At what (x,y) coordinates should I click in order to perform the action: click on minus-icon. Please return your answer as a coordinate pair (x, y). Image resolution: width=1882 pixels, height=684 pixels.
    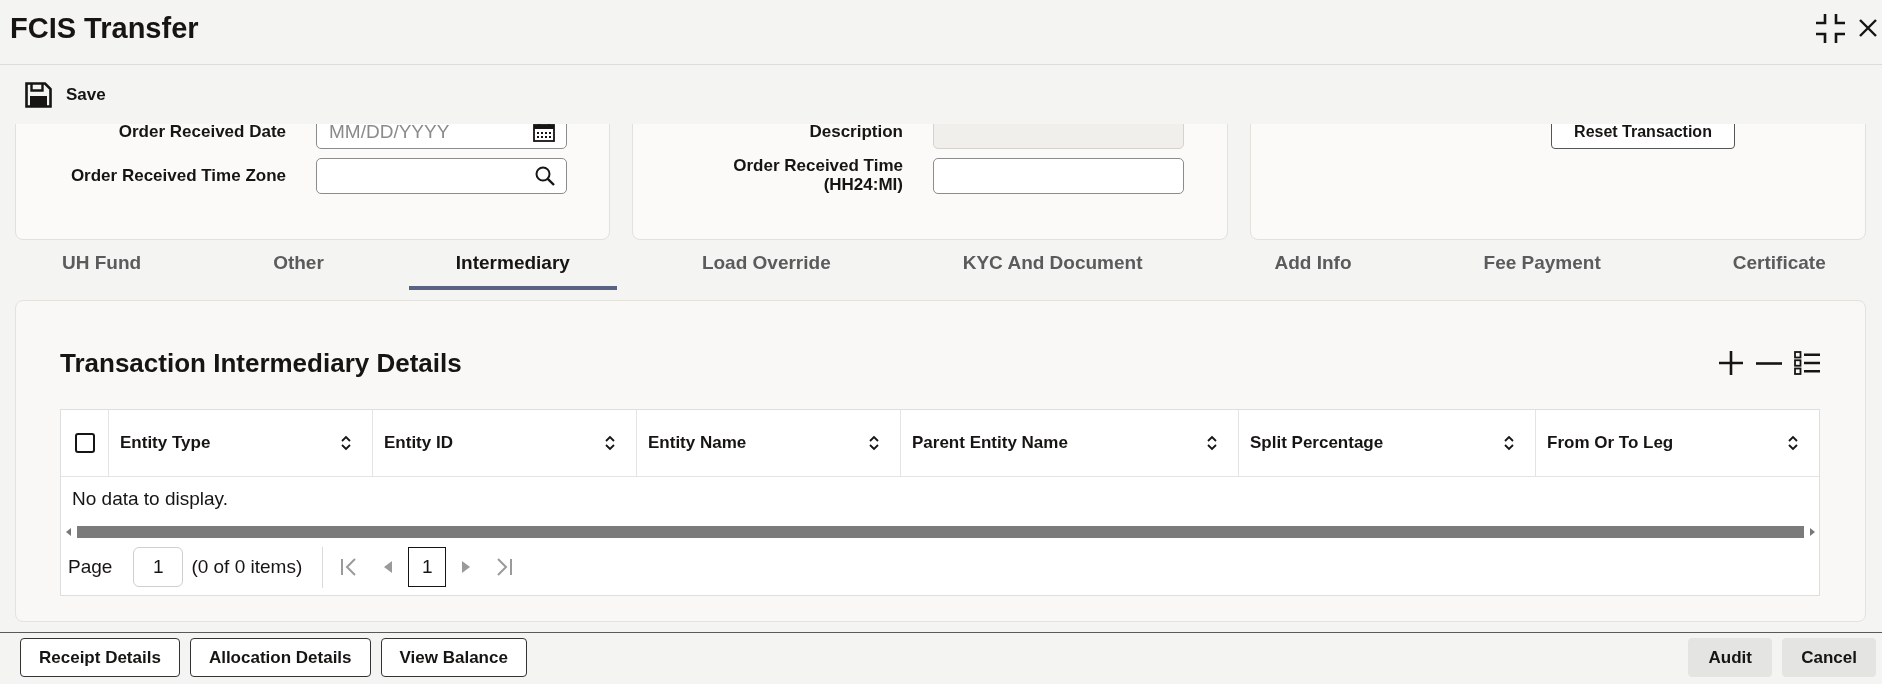
    Looking at the image, I should click on (1769, 363).